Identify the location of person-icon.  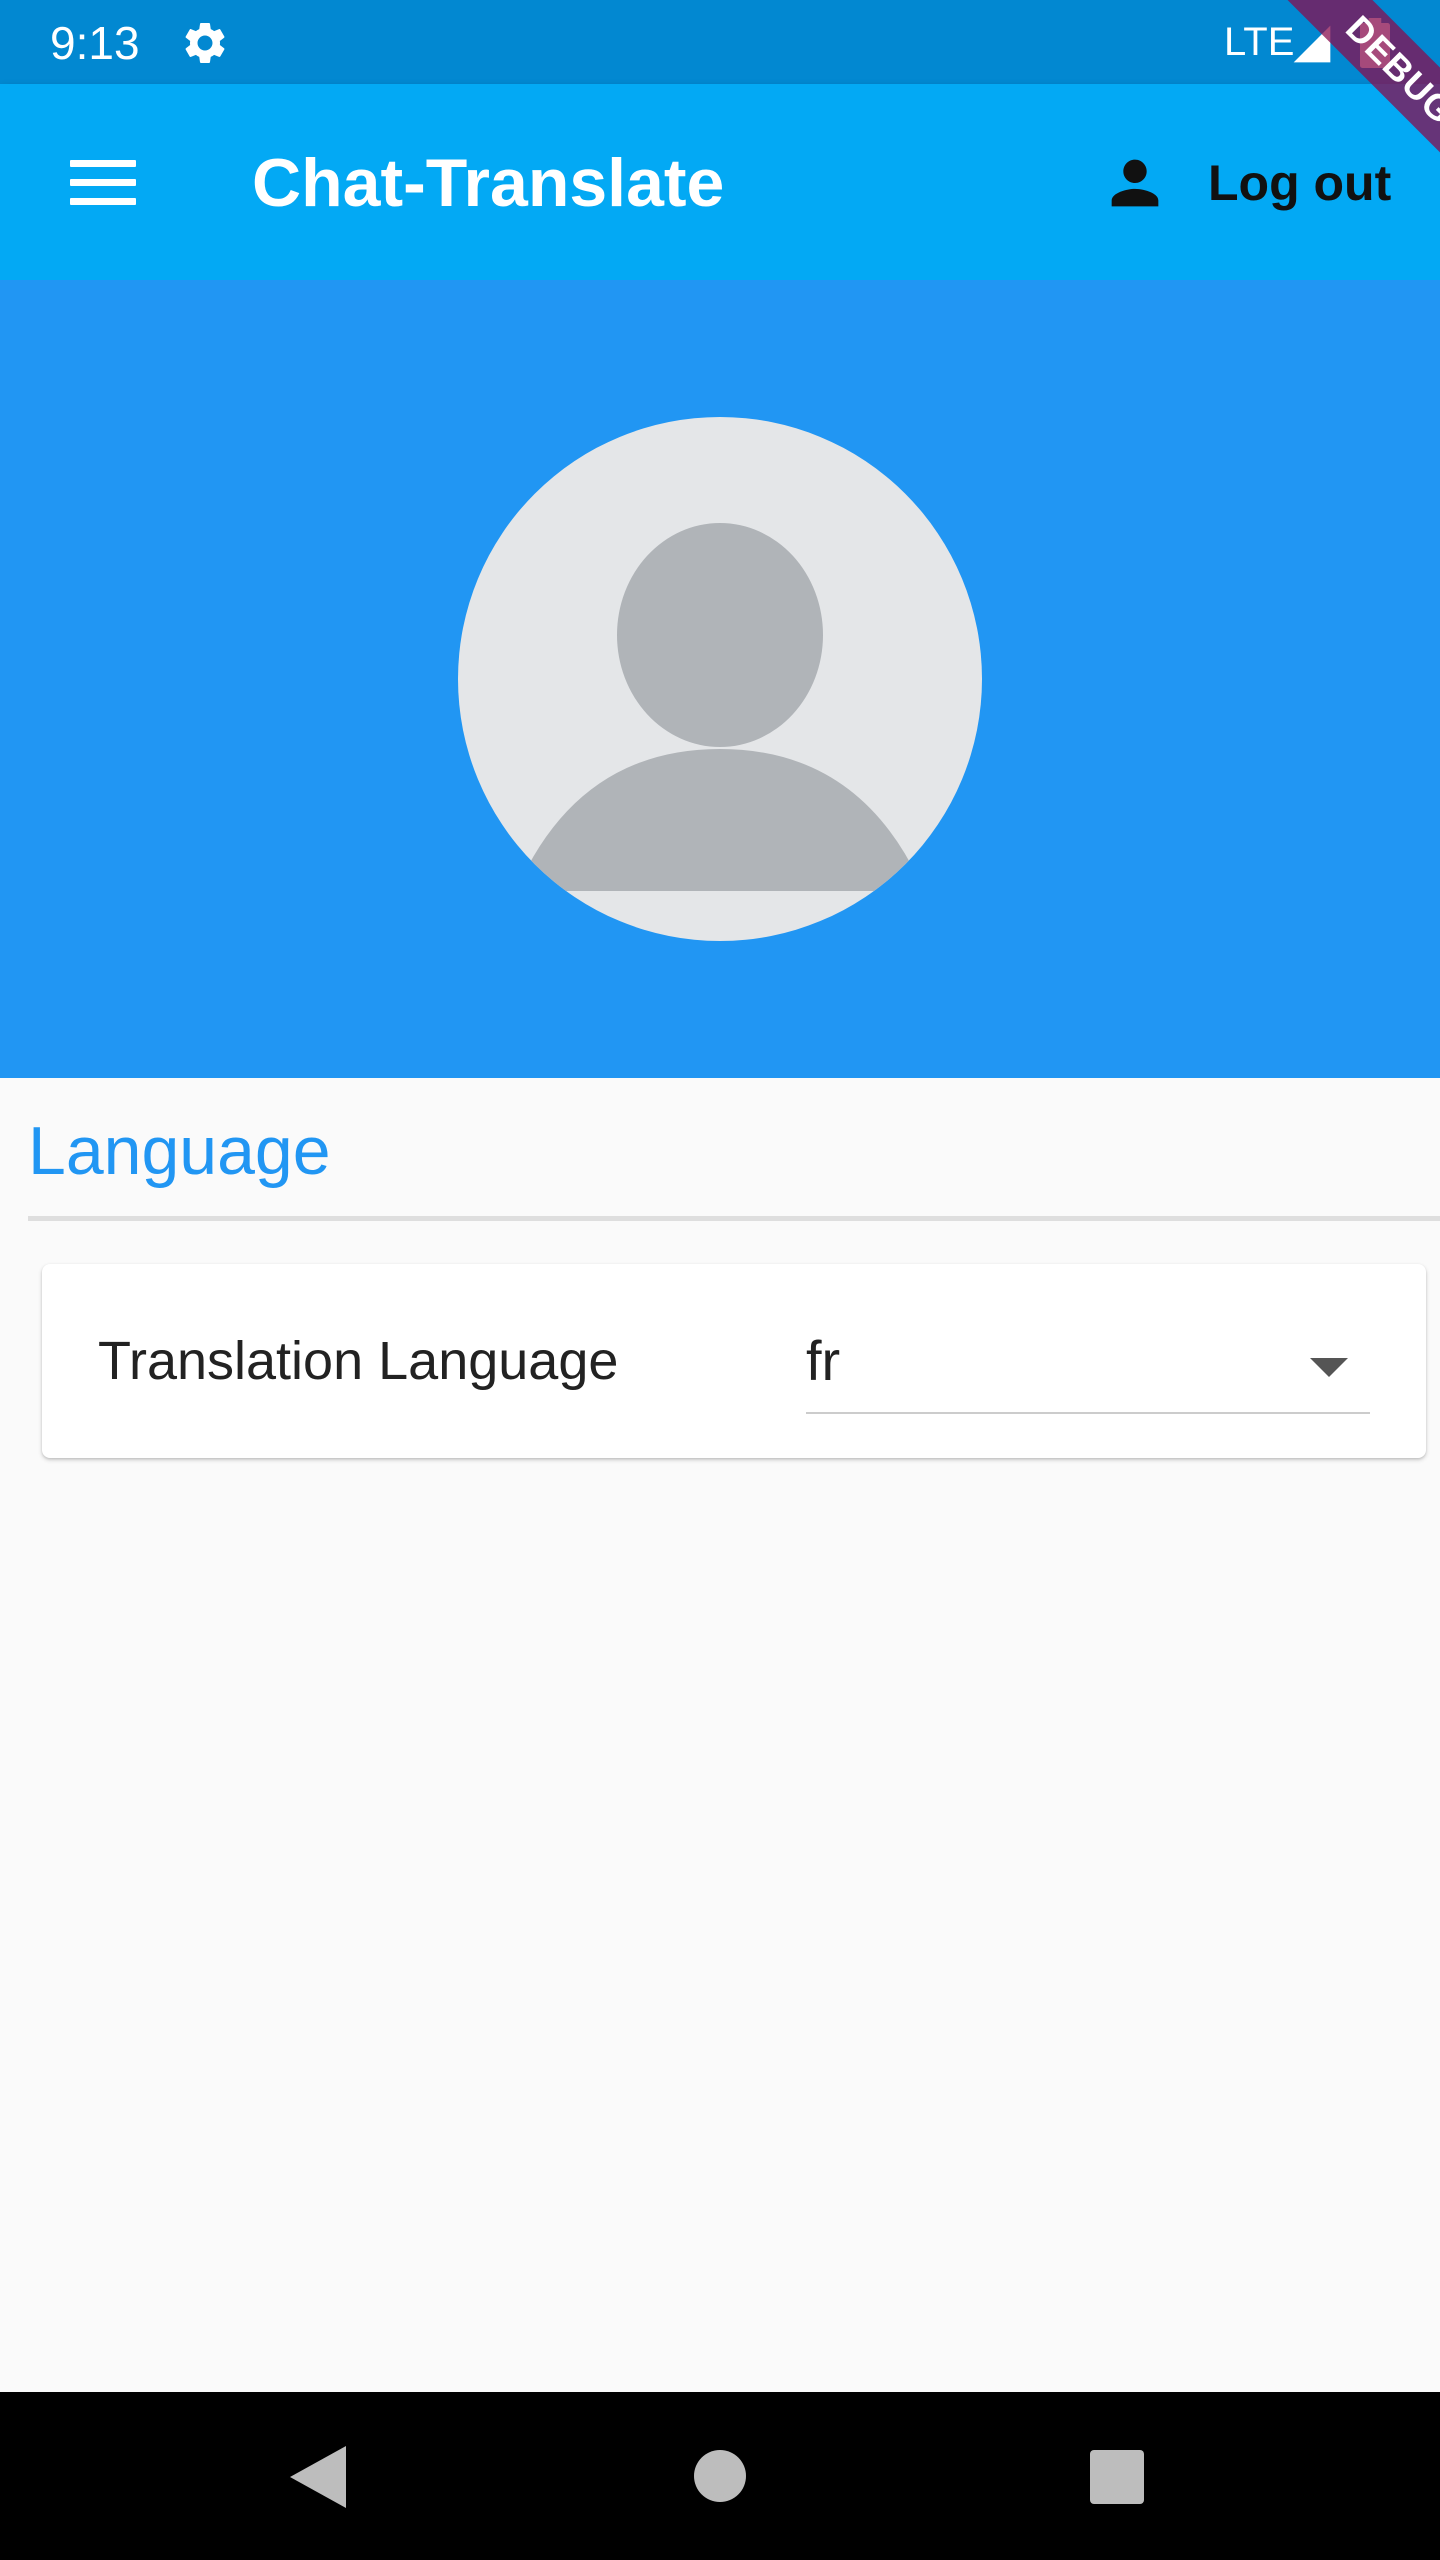
(1135, 183).